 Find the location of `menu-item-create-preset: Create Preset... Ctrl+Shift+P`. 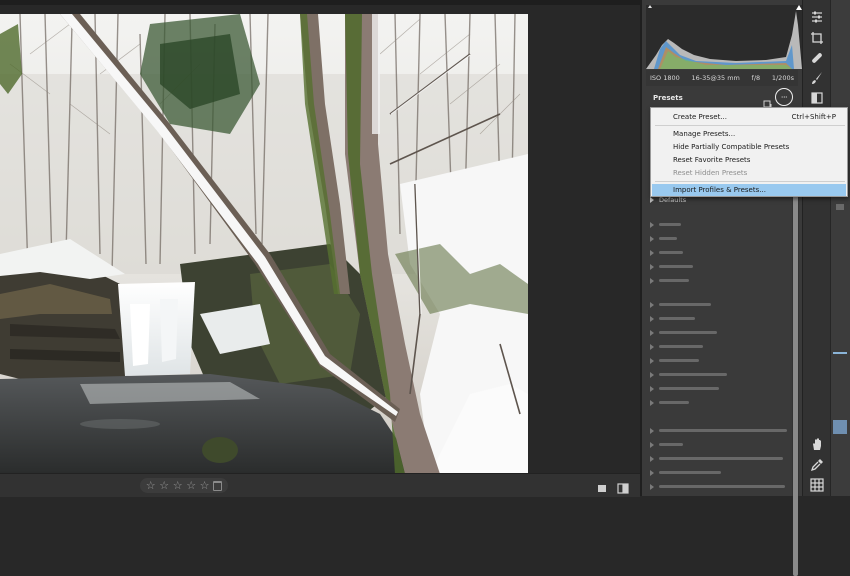

menu-item-create-preset: Create Preset... Ctrl+Shift+P is located at coordinates (749, 117).